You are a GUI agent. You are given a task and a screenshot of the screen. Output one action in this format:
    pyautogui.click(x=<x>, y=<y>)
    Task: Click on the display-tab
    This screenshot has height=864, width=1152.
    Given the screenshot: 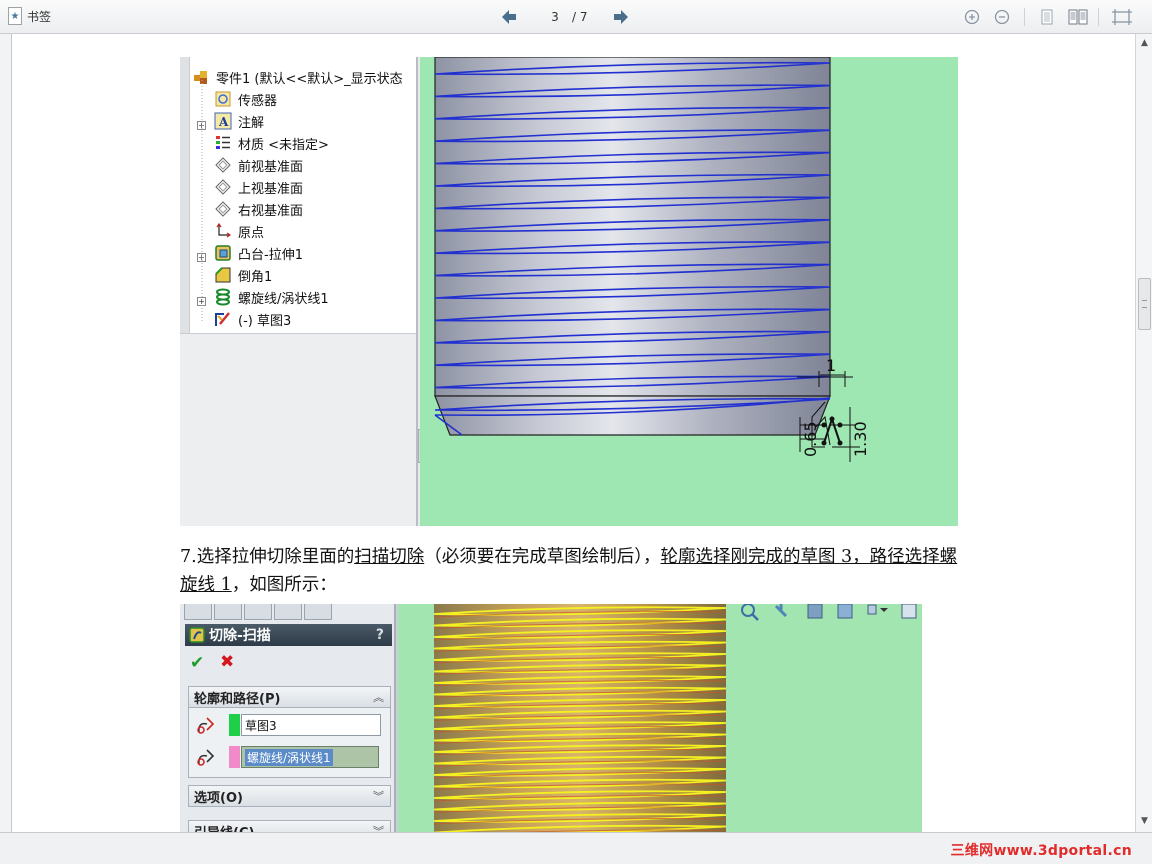 What is the action you would take?
    pyautogui.click(x=318, y=612)
    